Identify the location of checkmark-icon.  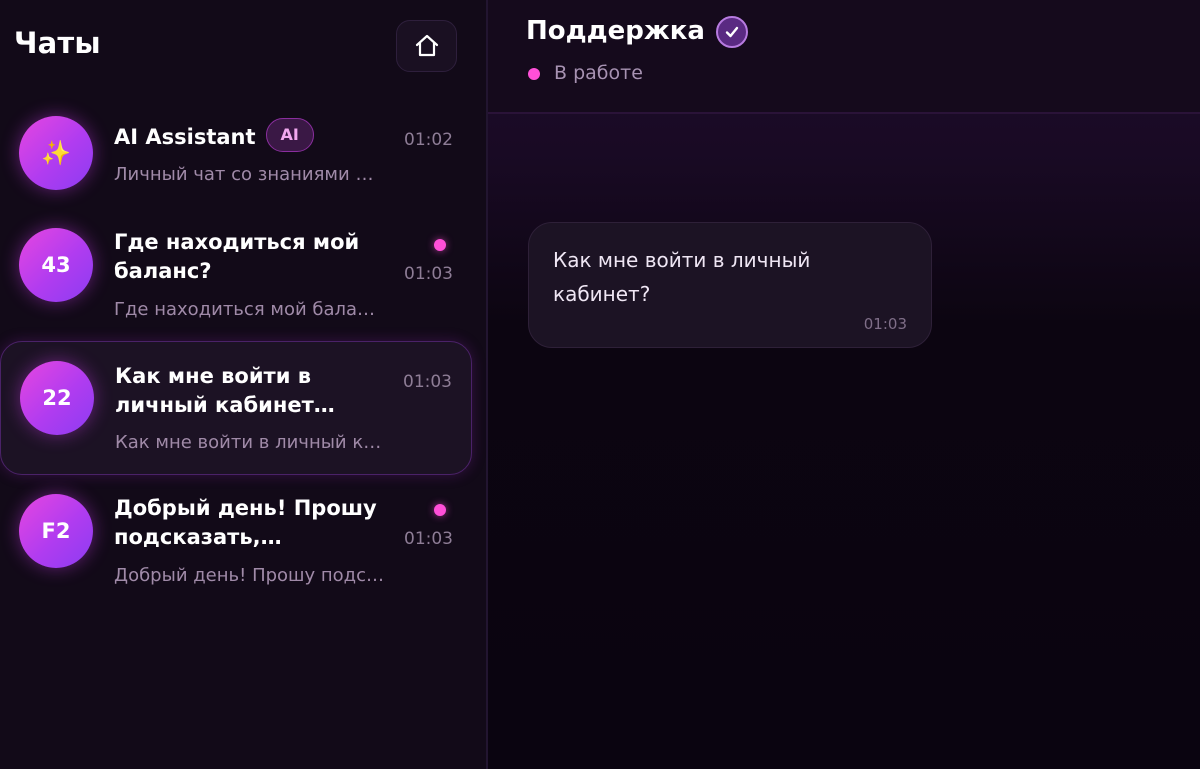
(732, 32).